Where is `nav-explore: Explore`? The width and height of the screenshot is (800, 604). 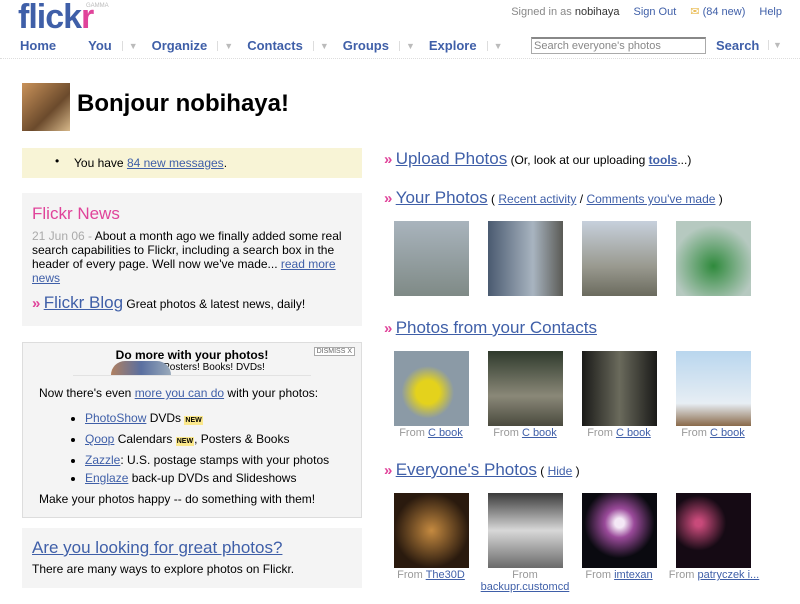
nav-explore: Explore is located at coordinates (453, 45).